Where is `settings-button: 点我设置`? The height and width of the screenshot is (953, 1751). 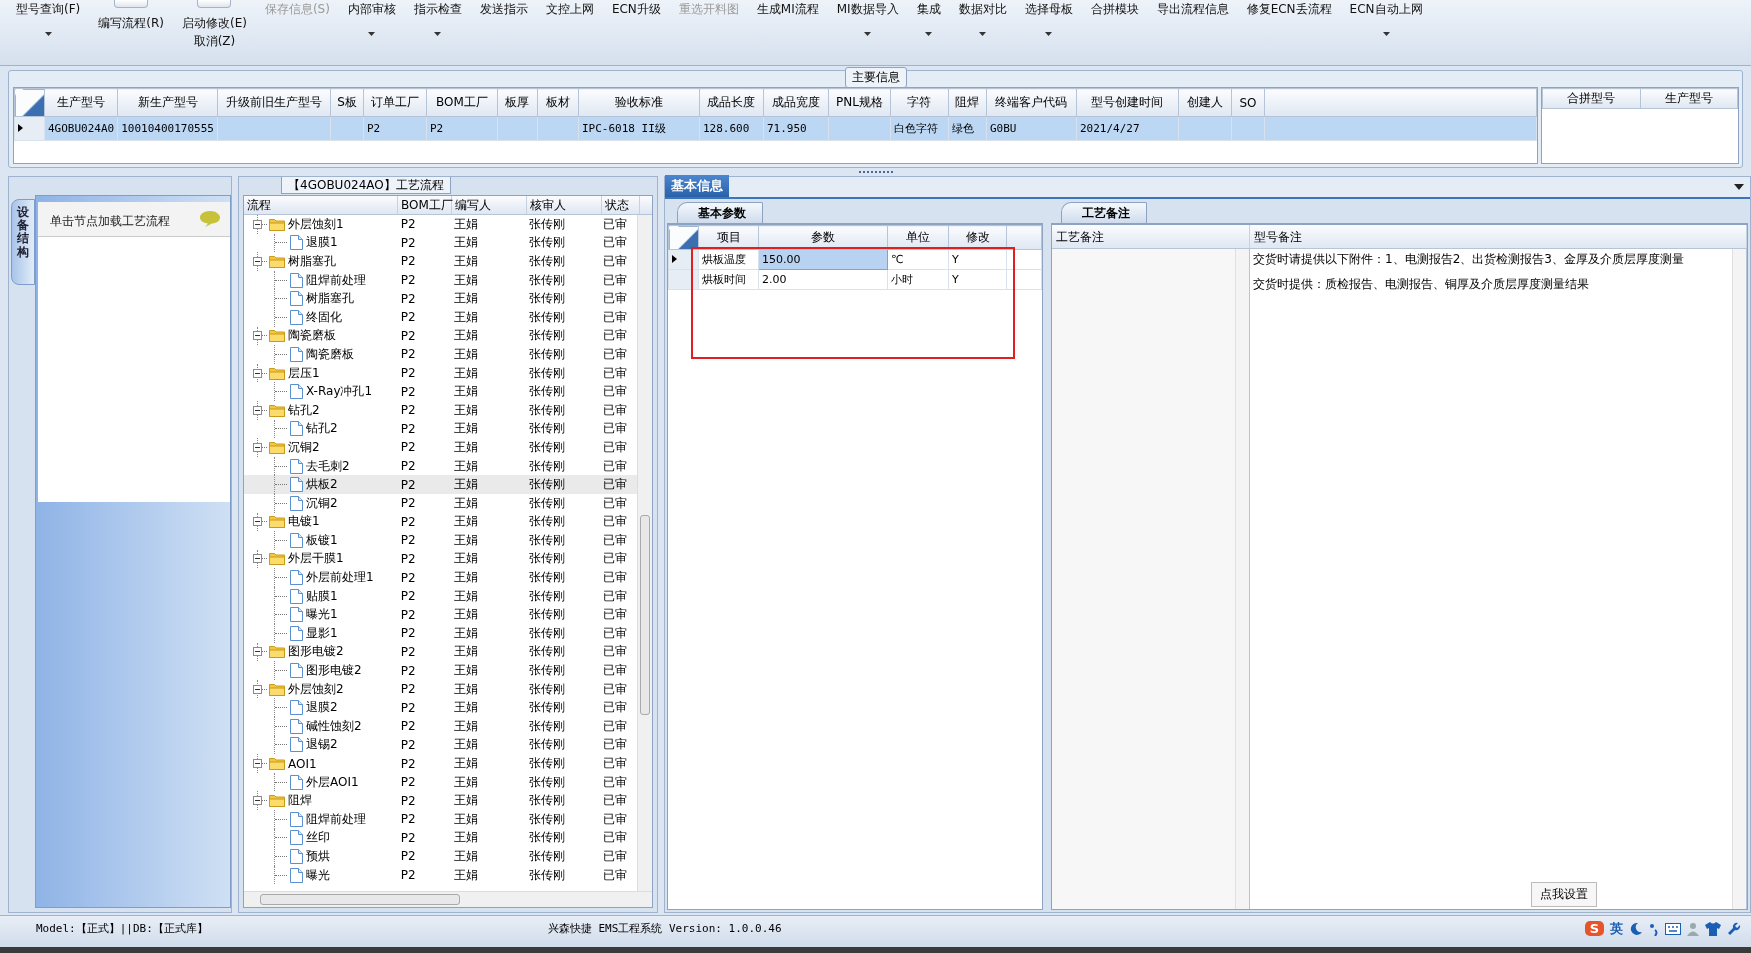
settings-button: 点我设置 is located at coordinates (1564, 894).